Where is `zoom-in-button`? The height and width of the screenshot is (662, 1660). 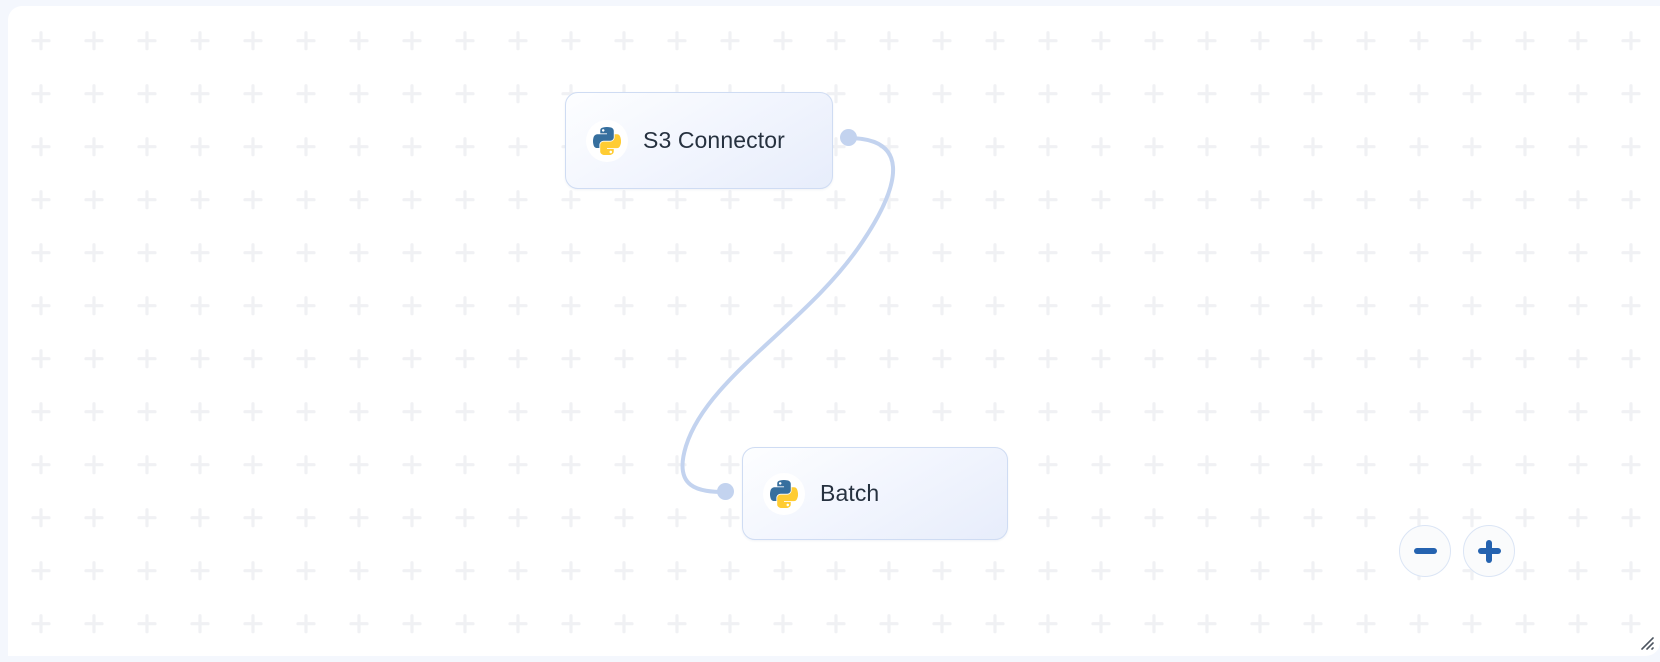
zoom-in-button is located at coordinates (1489, 551).